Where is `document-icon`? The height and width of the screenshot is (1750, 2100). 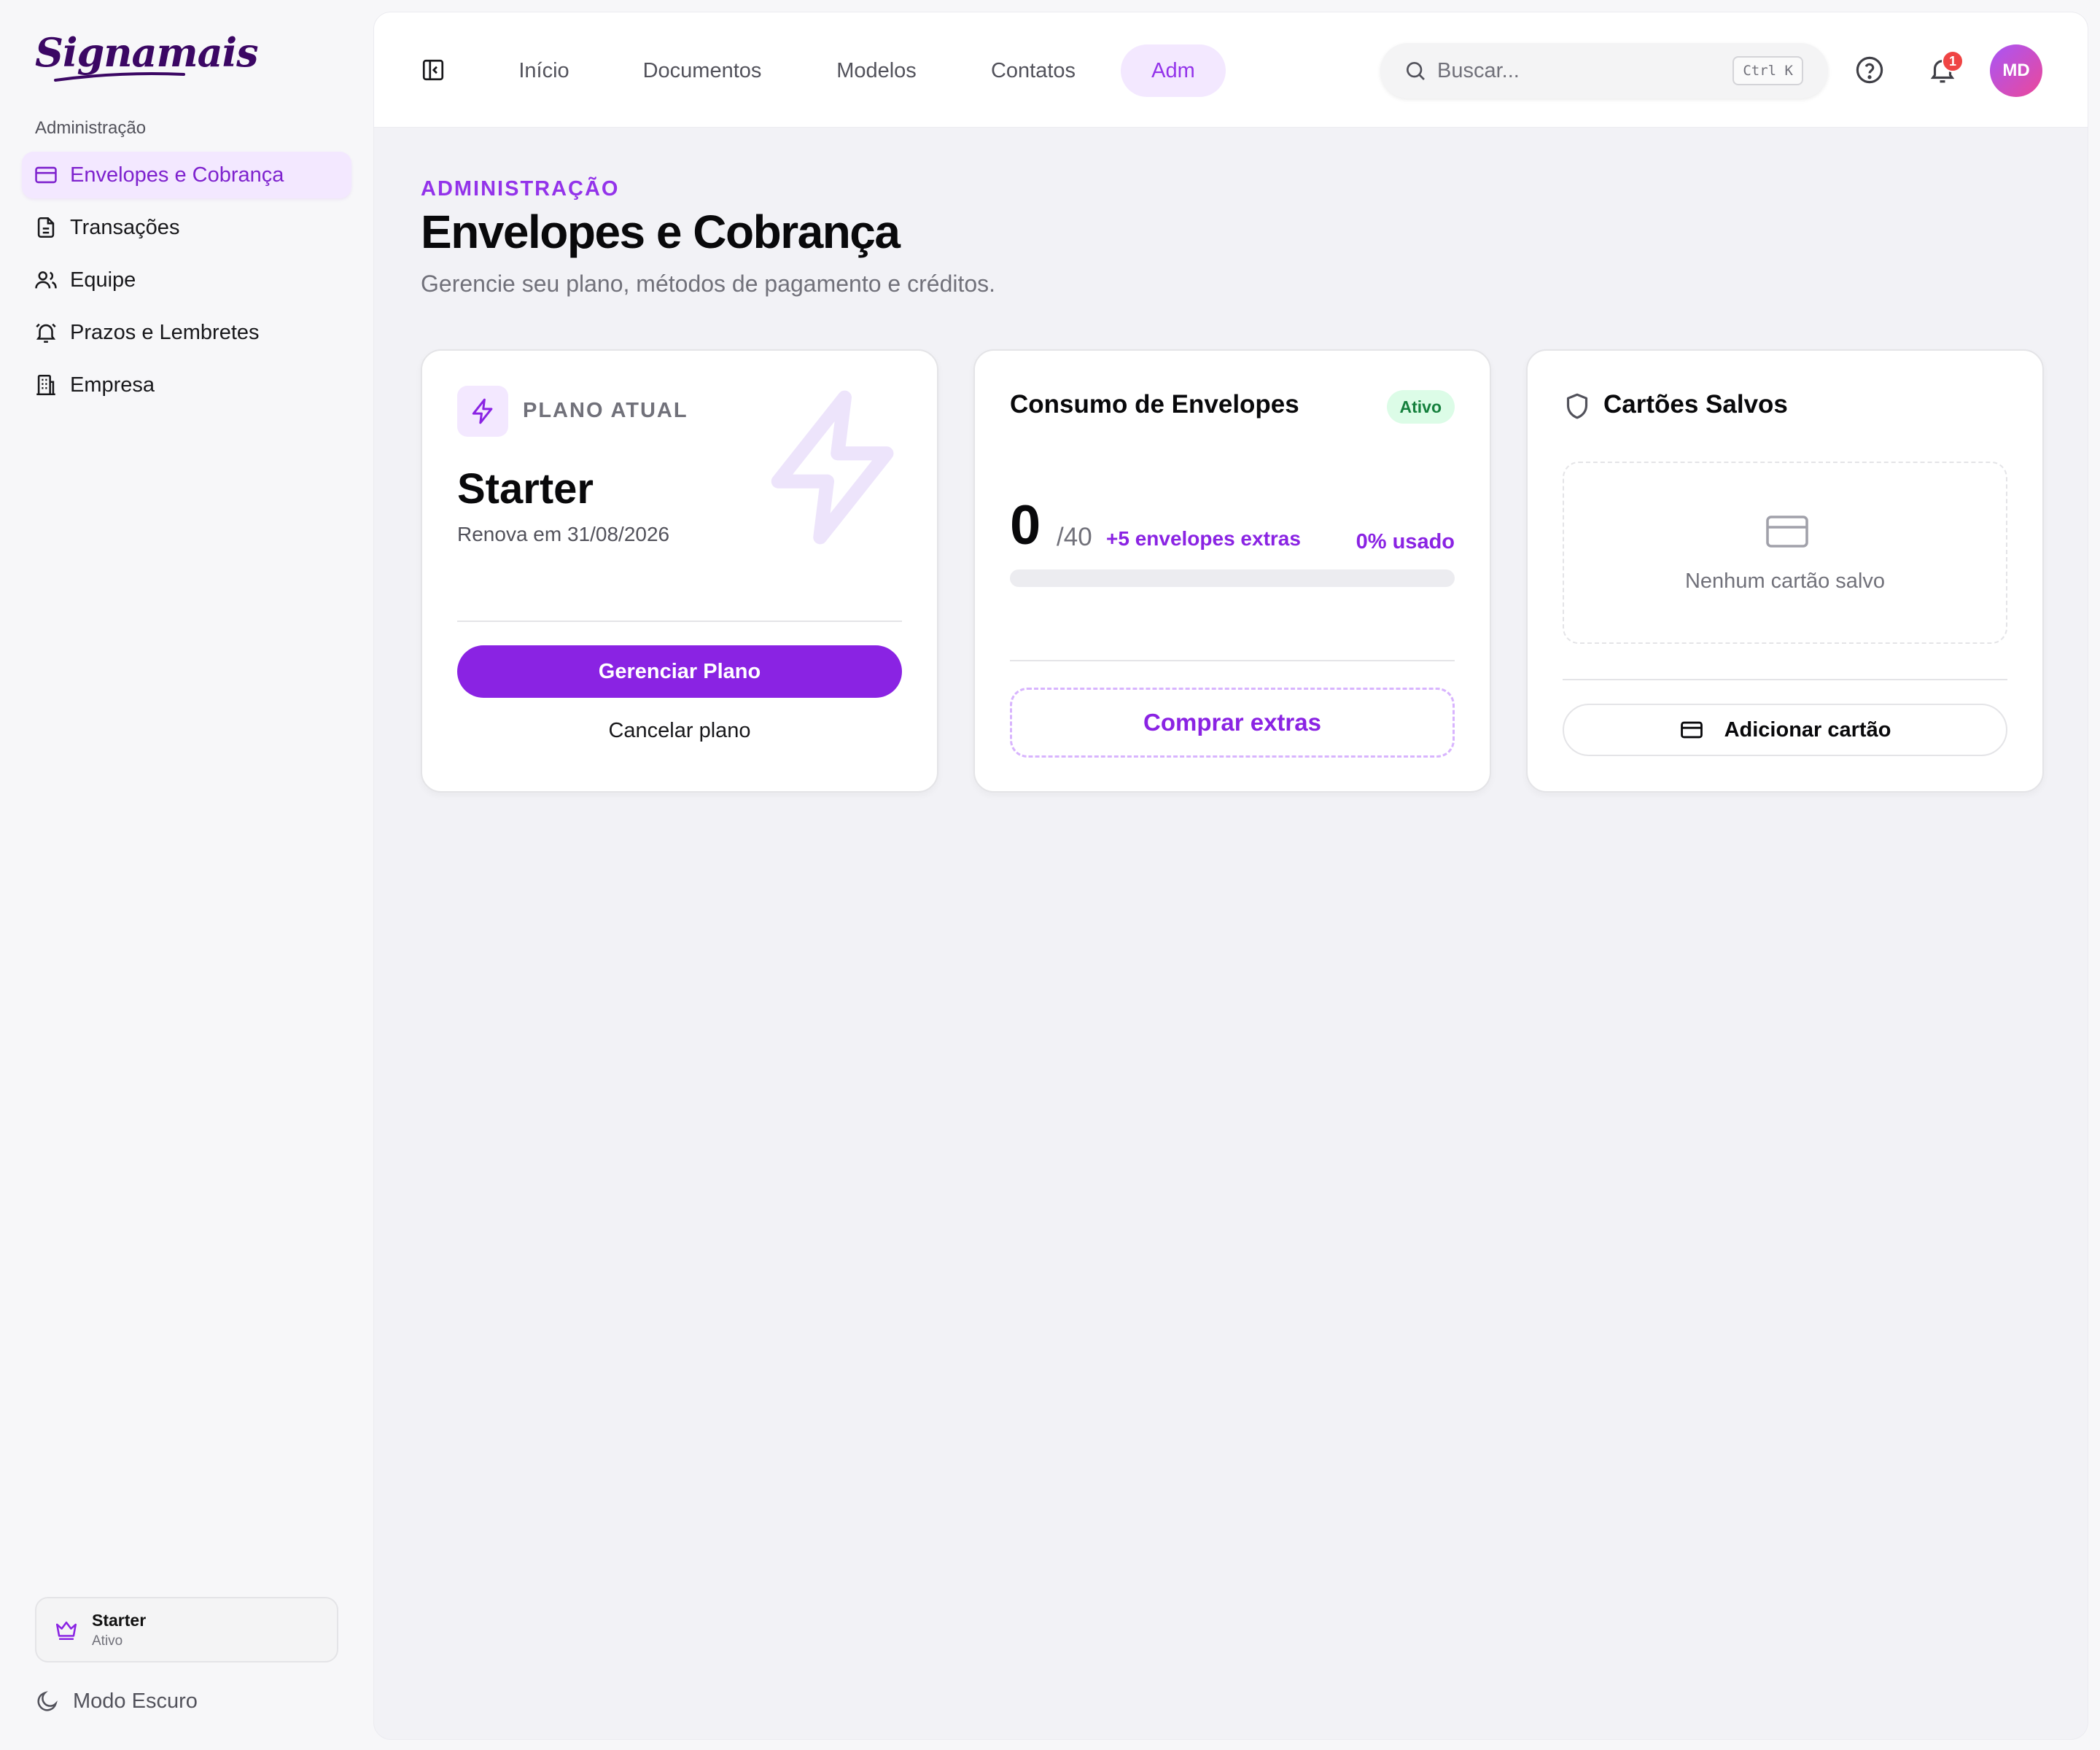
document-icon is located at coordinates (46, 227).